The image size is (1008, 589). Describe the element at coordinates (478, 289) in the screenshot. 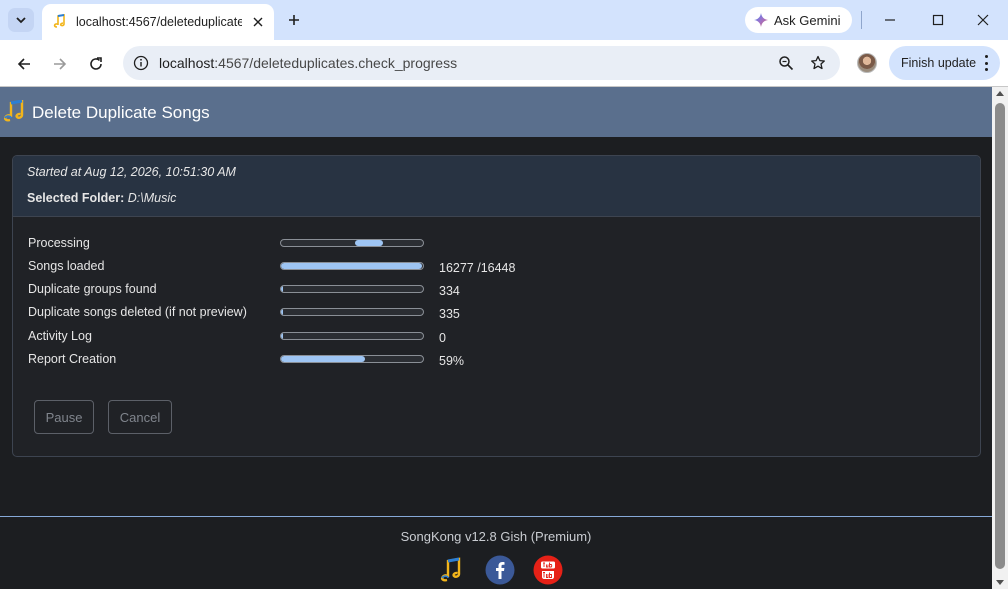

I see `progress-row-duplicate-groups: Duplicate groups found 334` at that location.